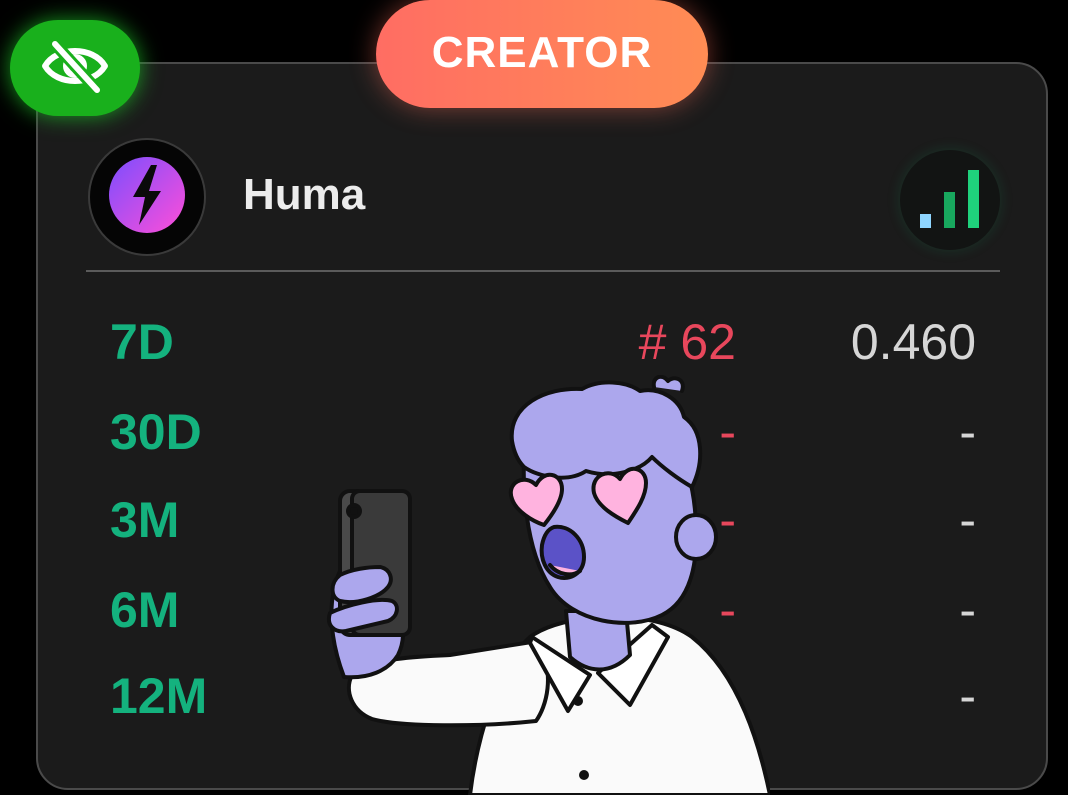 Image resolution: width=1068 pixels, height=795 pixels. What do you see at coordinates (913, 342) in the screenshot?
I see `score-value: 0.460` at bounding box center [913, 342].